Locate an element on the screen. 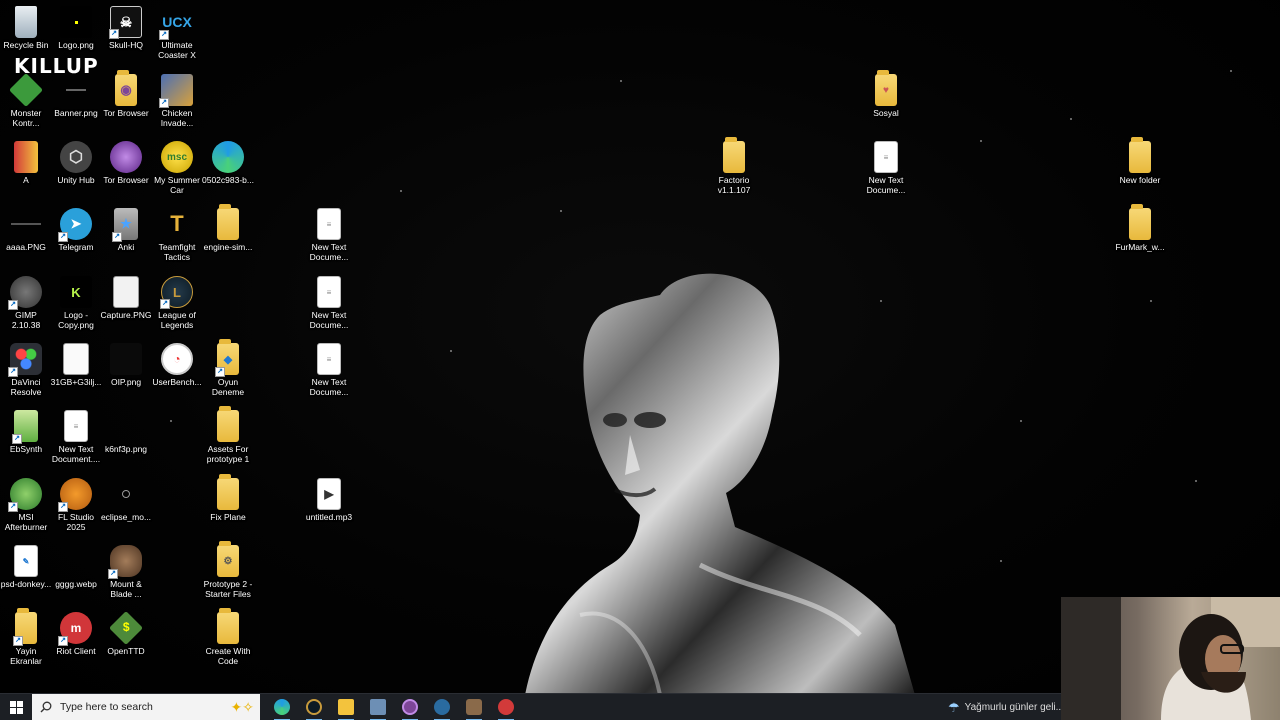  desktop-icon-fl-studio: ↗ FL Studio 2025 is located at coordinates (76, 505).